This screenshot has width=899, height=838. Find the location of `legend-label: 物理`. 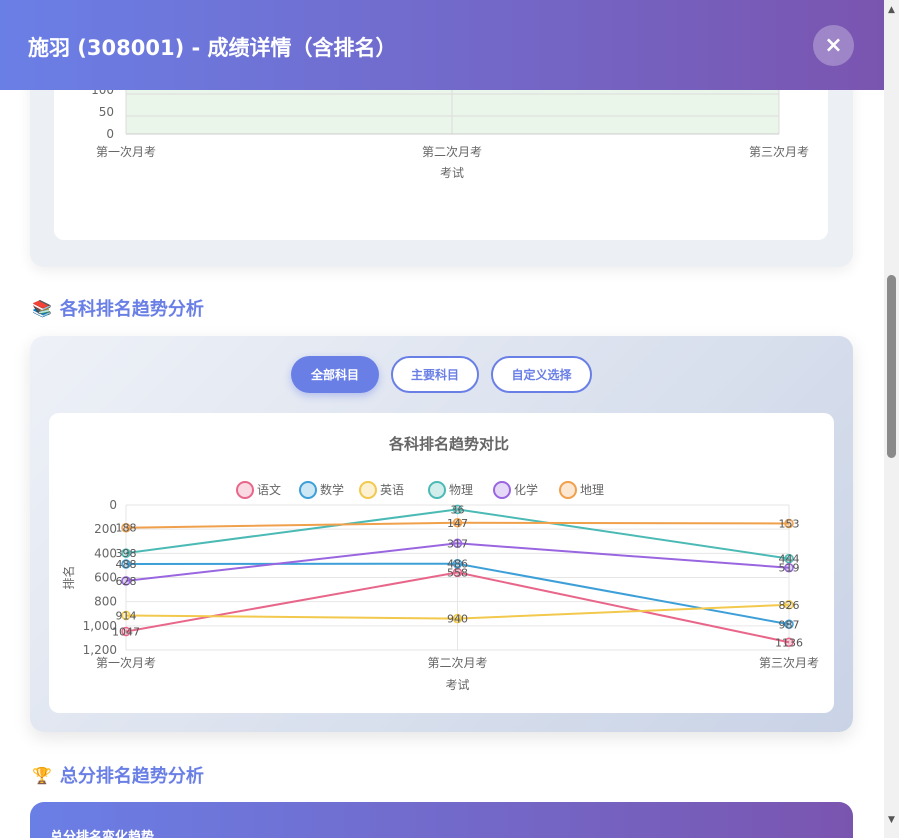

legend-label: 物理 is located at coordinates (461, 490).